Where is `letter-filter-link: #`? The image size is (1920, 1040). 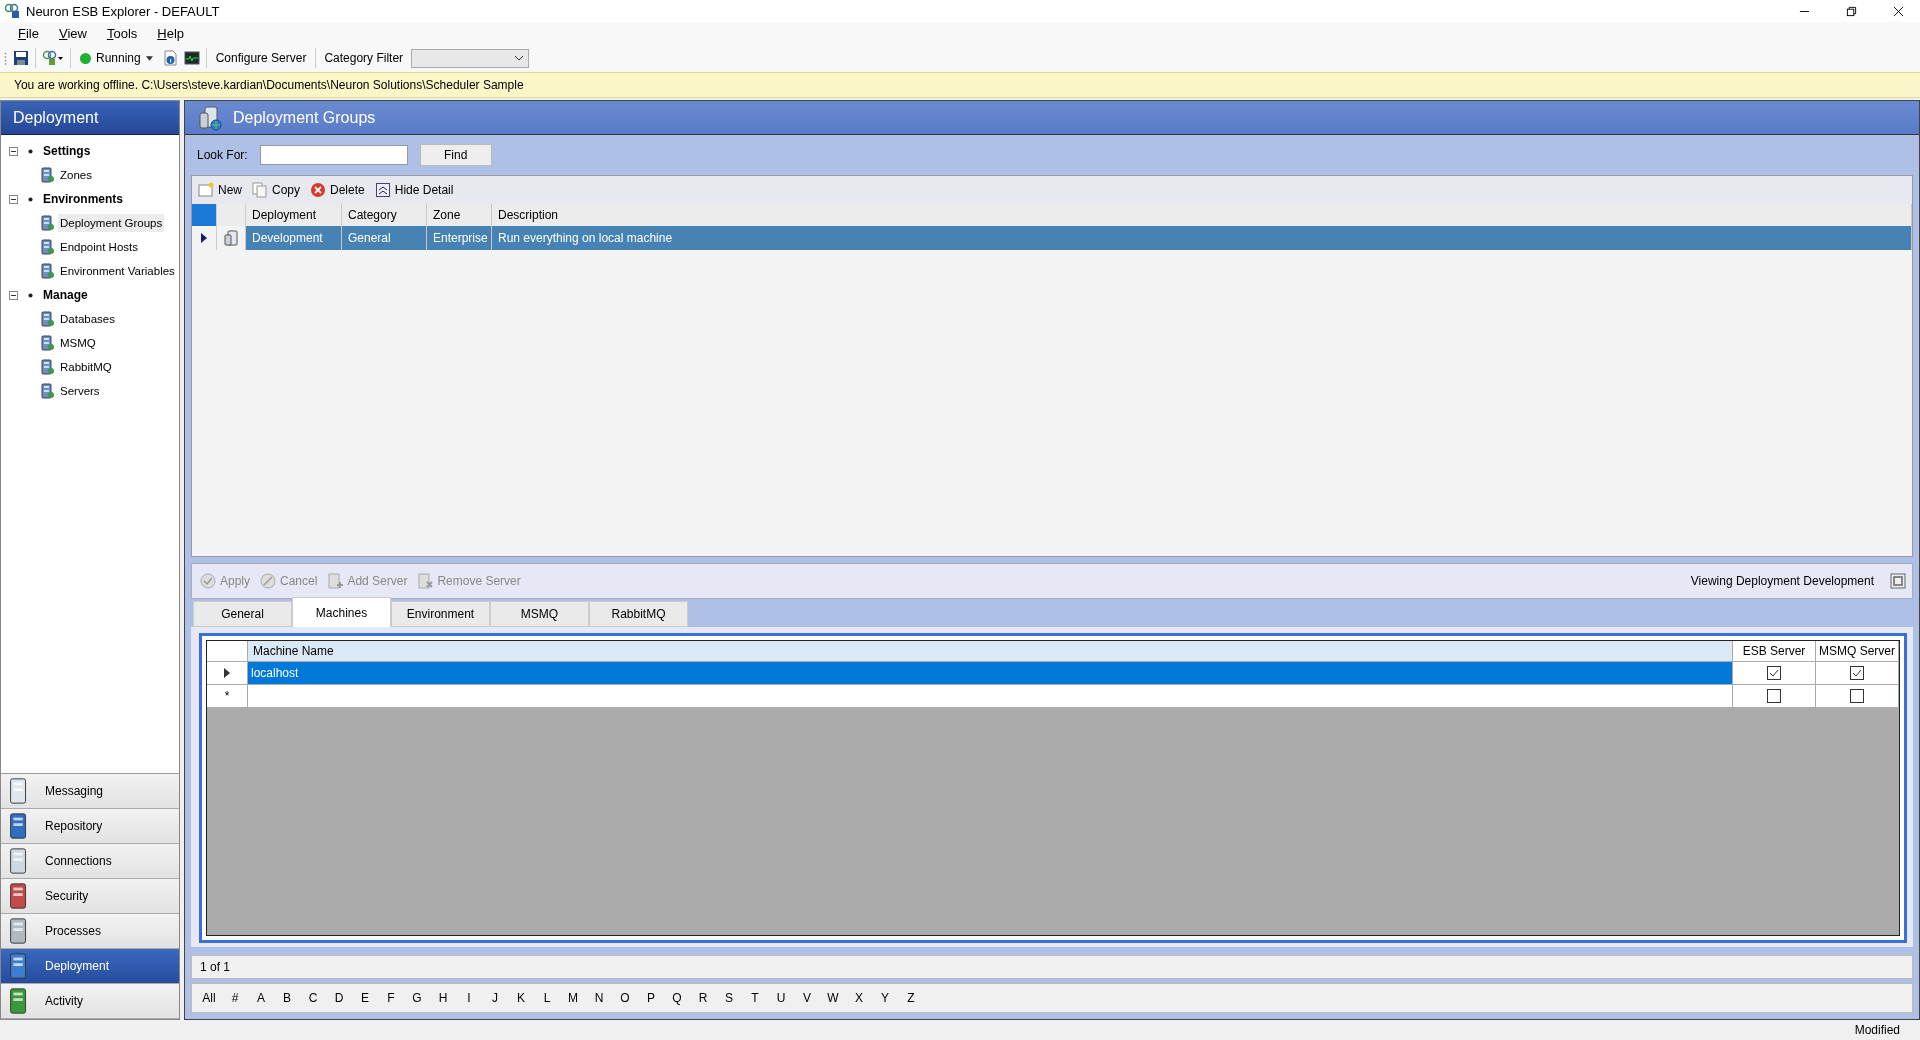
letter-filter-link: # is located at coordinates (235, 998).